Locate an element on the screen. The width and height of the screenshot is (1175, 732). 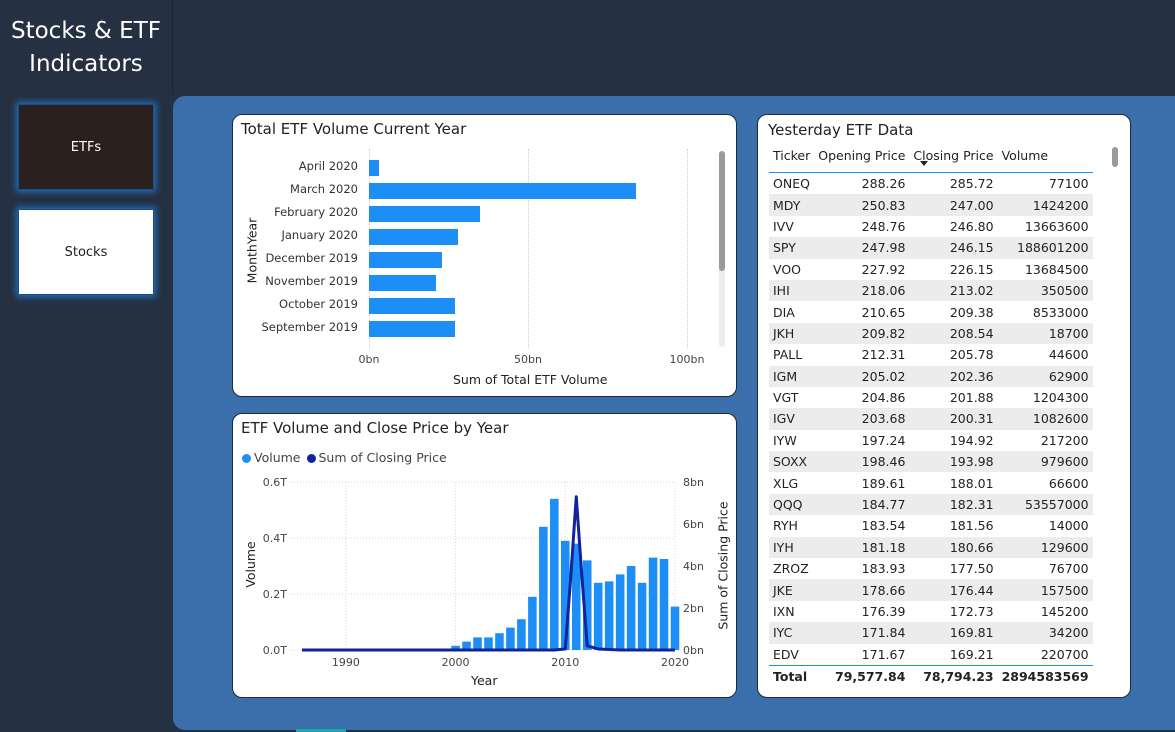
cell-opening: 204.86 is located at coordinates (883, 398).